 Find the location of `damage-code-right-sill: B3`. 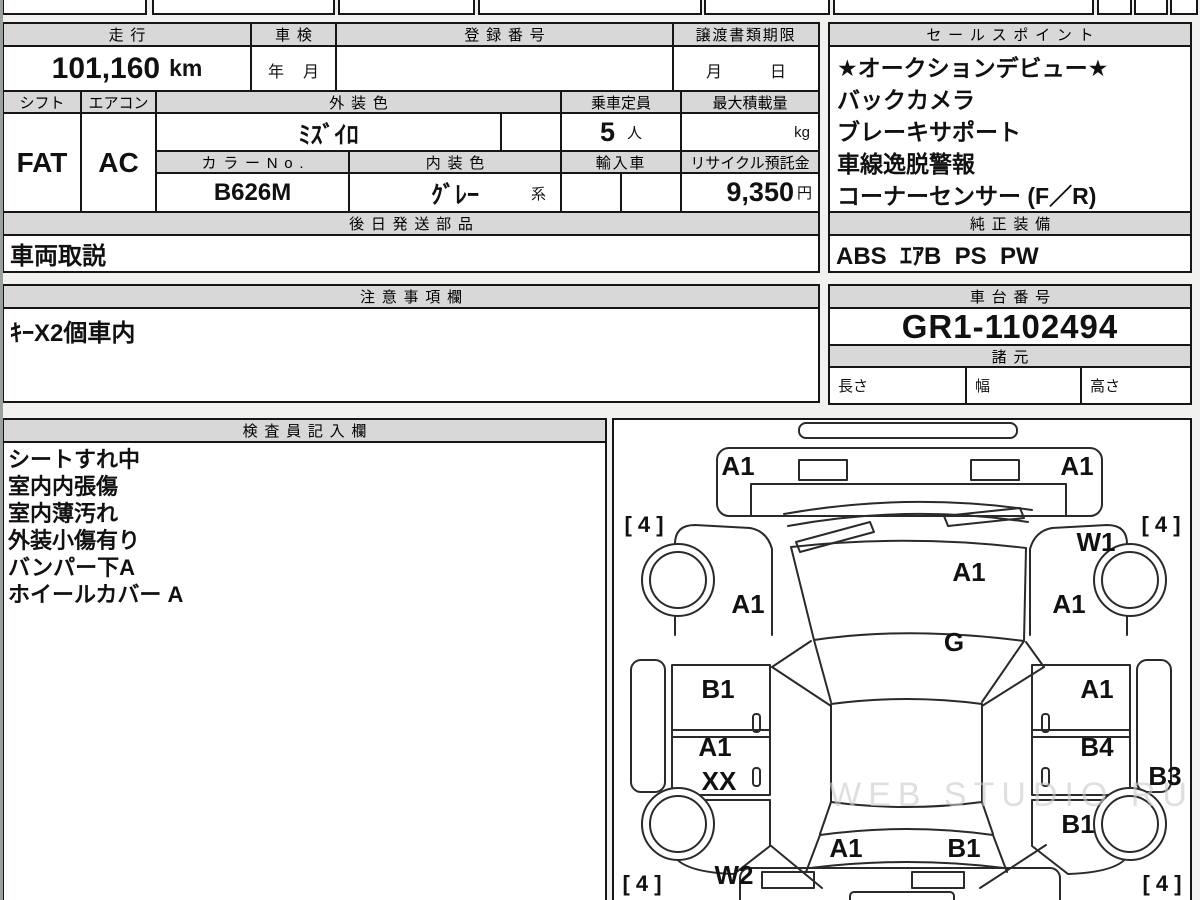

damage-code-right-sill: B3 is located at coordinates (1165, 776).